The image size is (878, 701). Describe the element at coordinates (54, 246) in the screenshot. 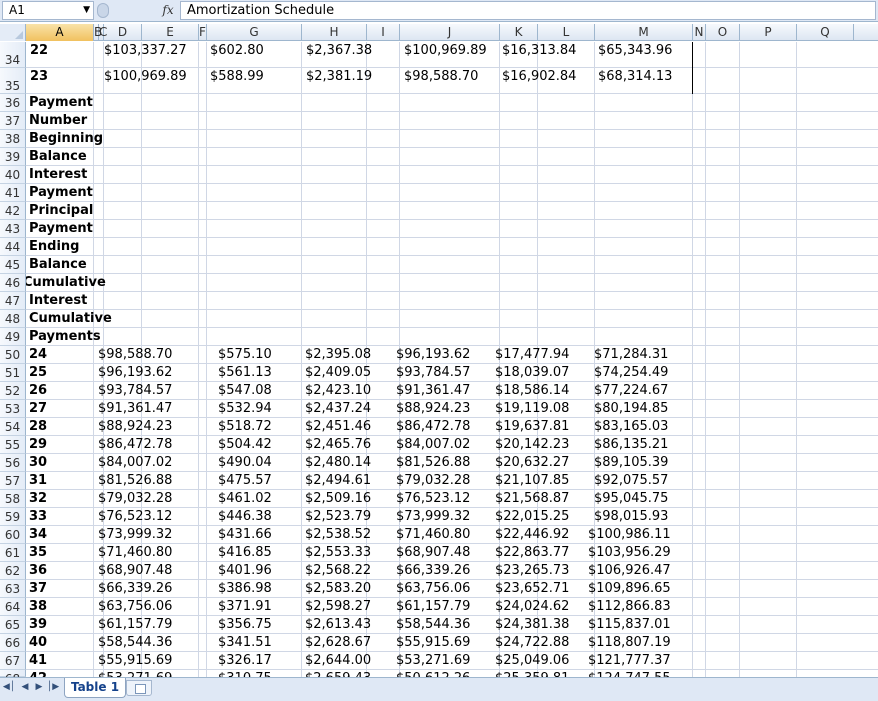

I see `column-label-cell: Ending` at that location.